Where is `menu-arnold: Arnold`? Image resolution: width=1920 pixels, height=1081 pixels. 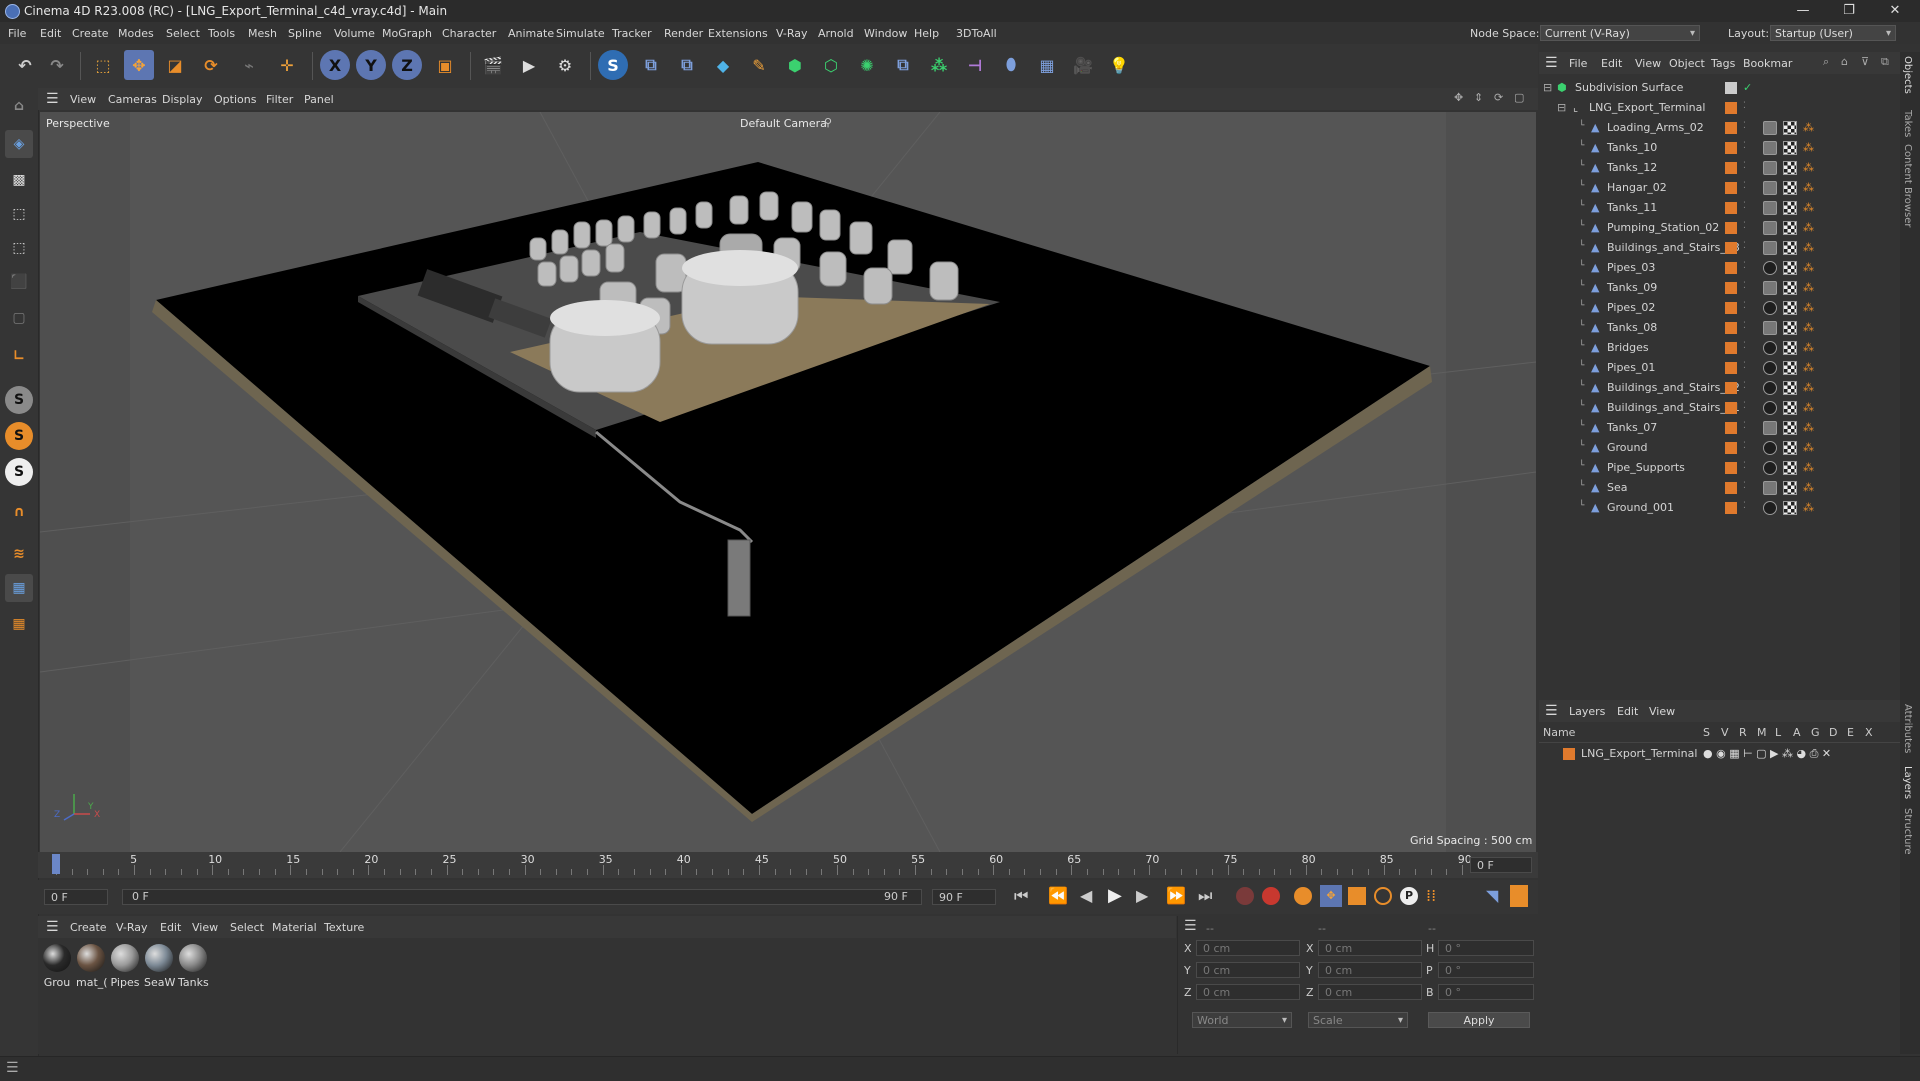 menu-arnold: Arnold is located at coordinates (836, 33).